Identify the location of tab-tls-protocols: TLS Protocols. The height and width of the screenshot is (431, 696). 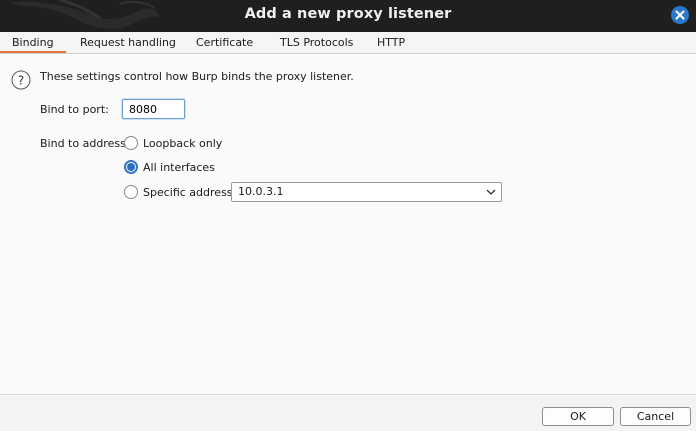
(316, 42).